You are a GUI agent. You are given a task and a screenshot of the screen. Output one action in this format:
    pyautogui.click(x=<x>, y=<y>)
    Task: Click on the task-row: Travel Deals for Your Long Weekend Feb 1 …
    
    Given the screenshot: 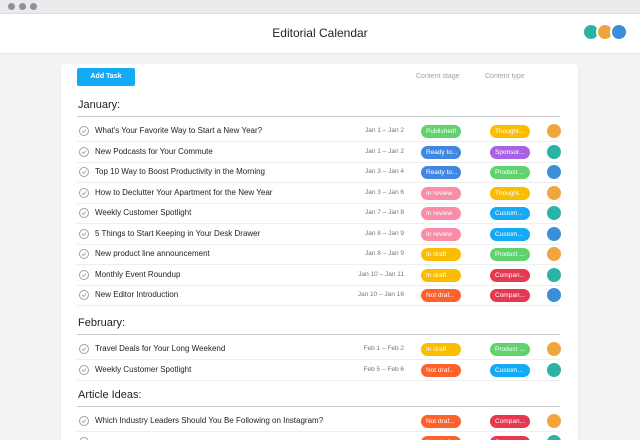 What is the action you would take?
    pyautogui.click(x=319, y=349)
    